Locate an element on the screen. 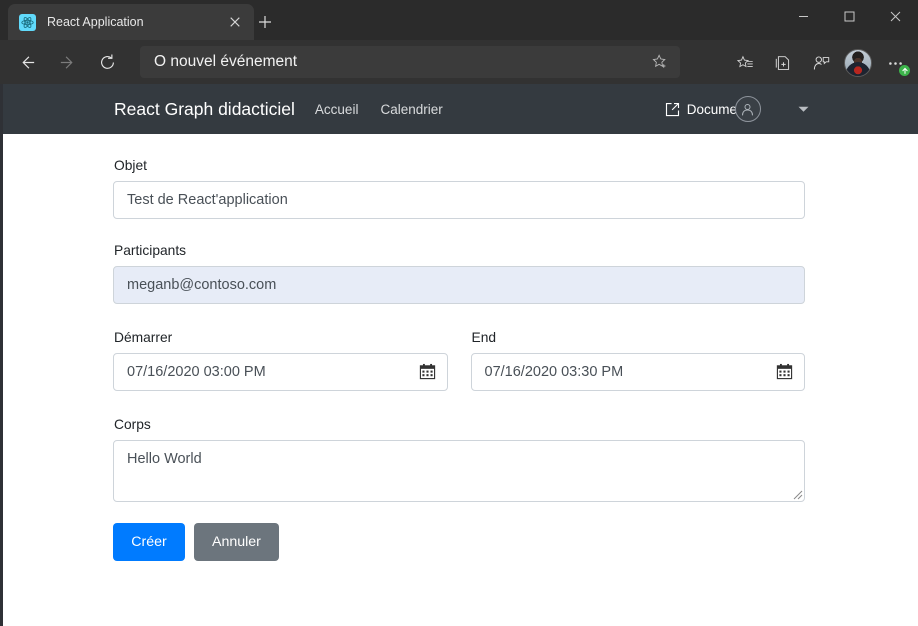 The height and width of the screenshot is (626, 918). start-label: Démarrer is located at coordinates (143, 337).